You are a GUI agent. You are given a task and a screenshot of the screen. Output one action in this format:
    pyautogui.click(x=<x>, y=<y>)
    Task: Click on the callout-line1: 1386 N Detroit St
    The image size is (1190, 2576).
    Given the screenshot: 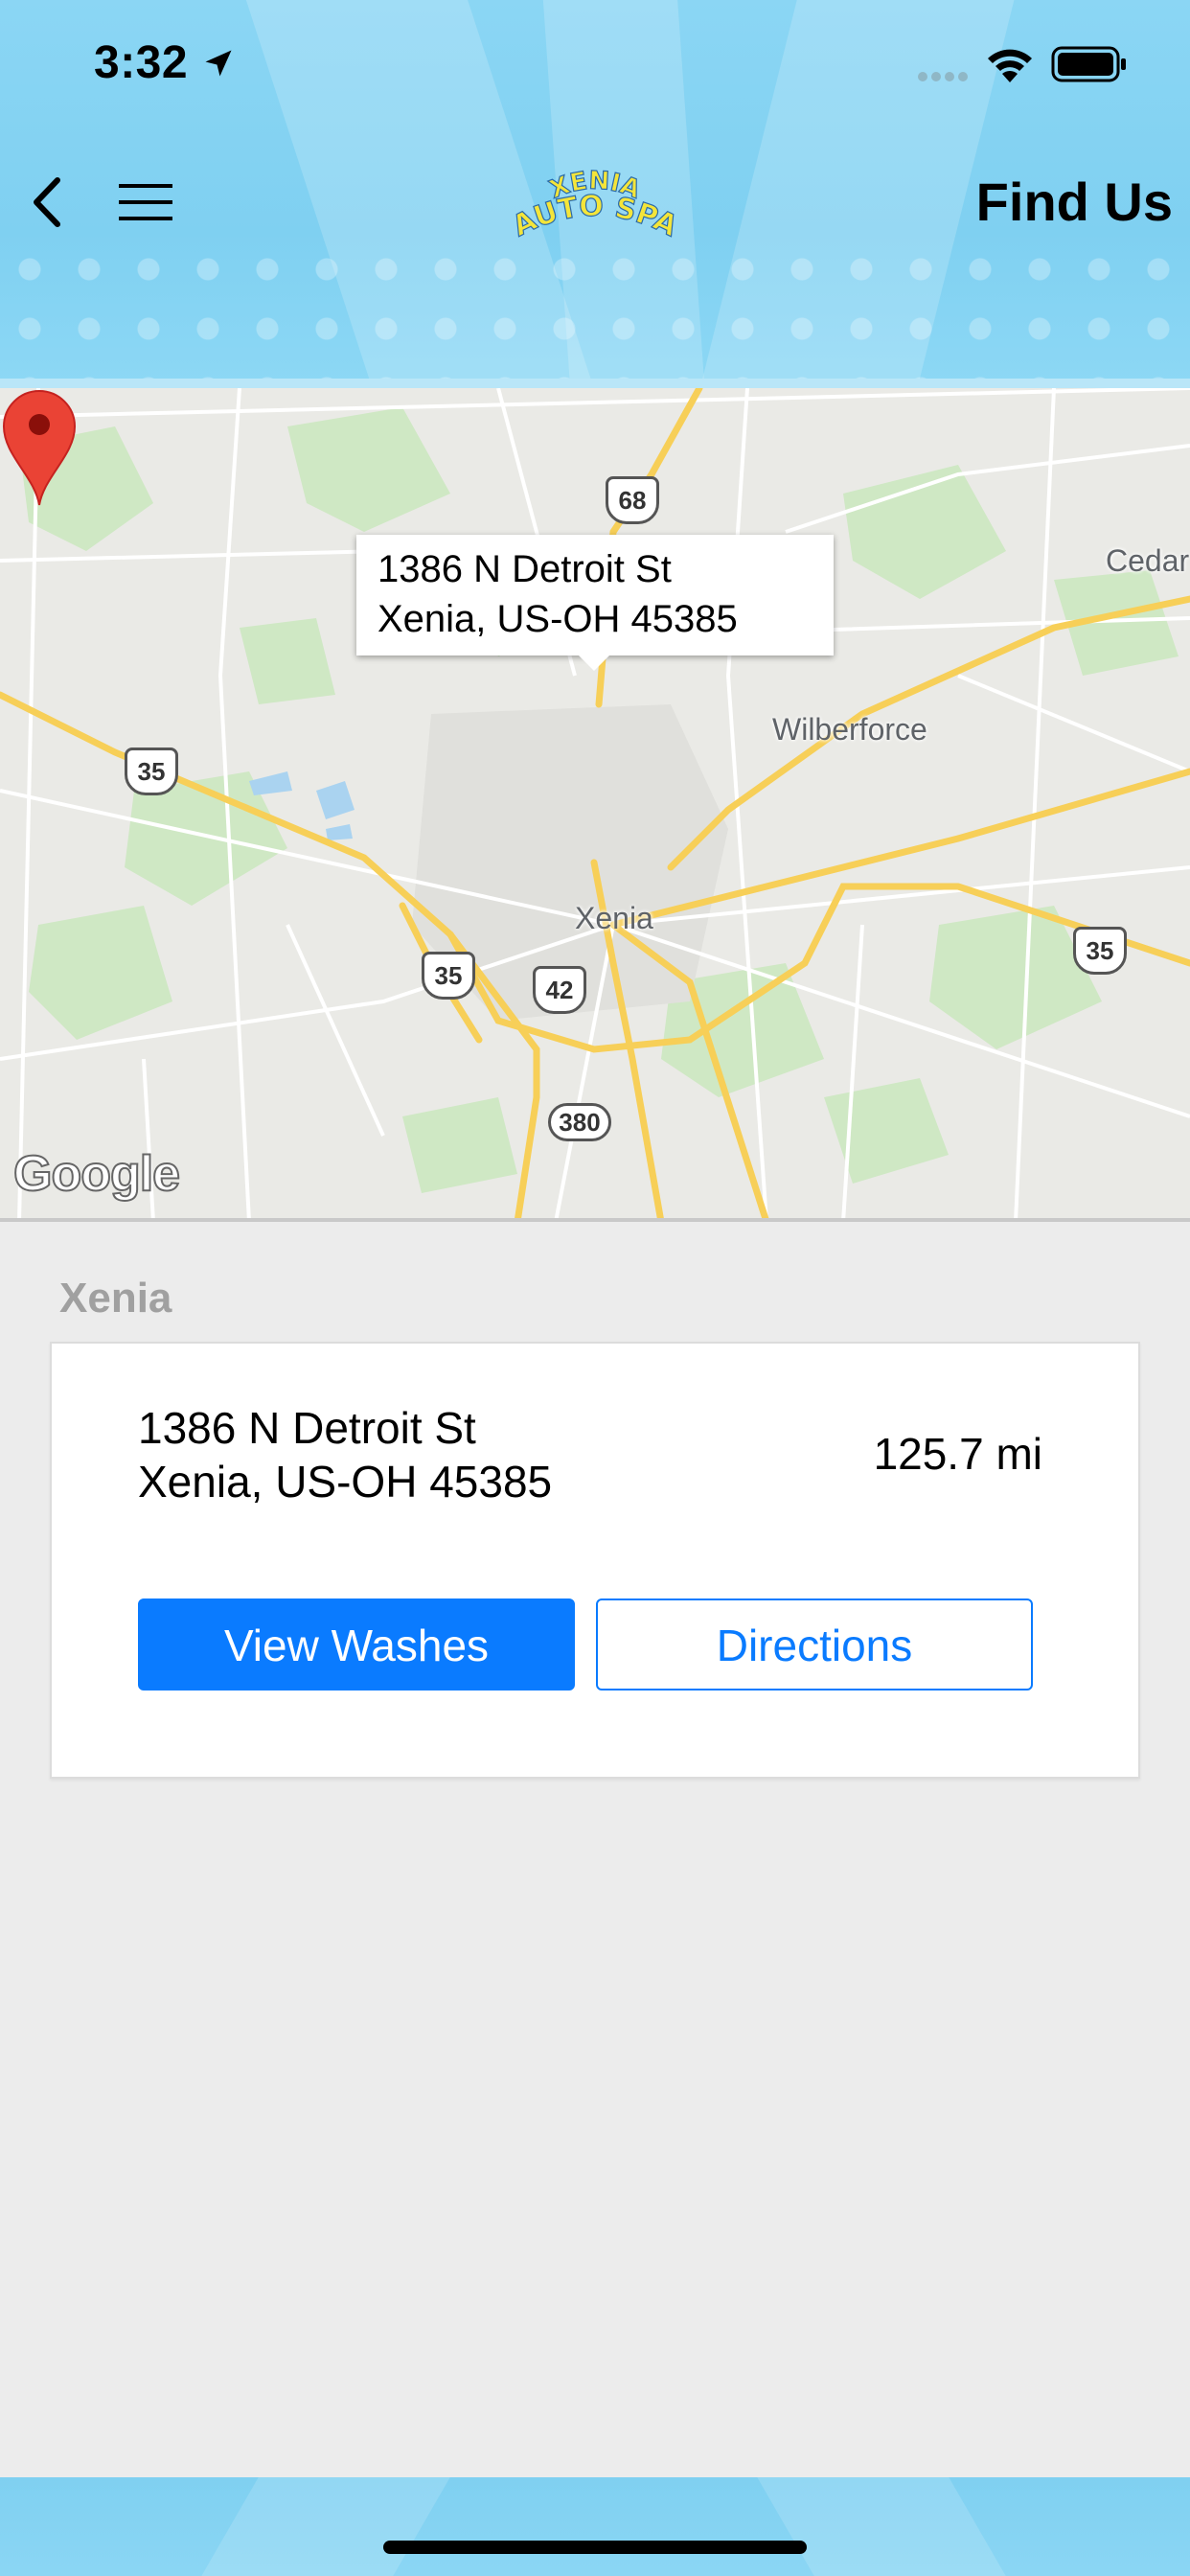 What is the action you would take?
    pyautogui.click(x=525, y=569)
    